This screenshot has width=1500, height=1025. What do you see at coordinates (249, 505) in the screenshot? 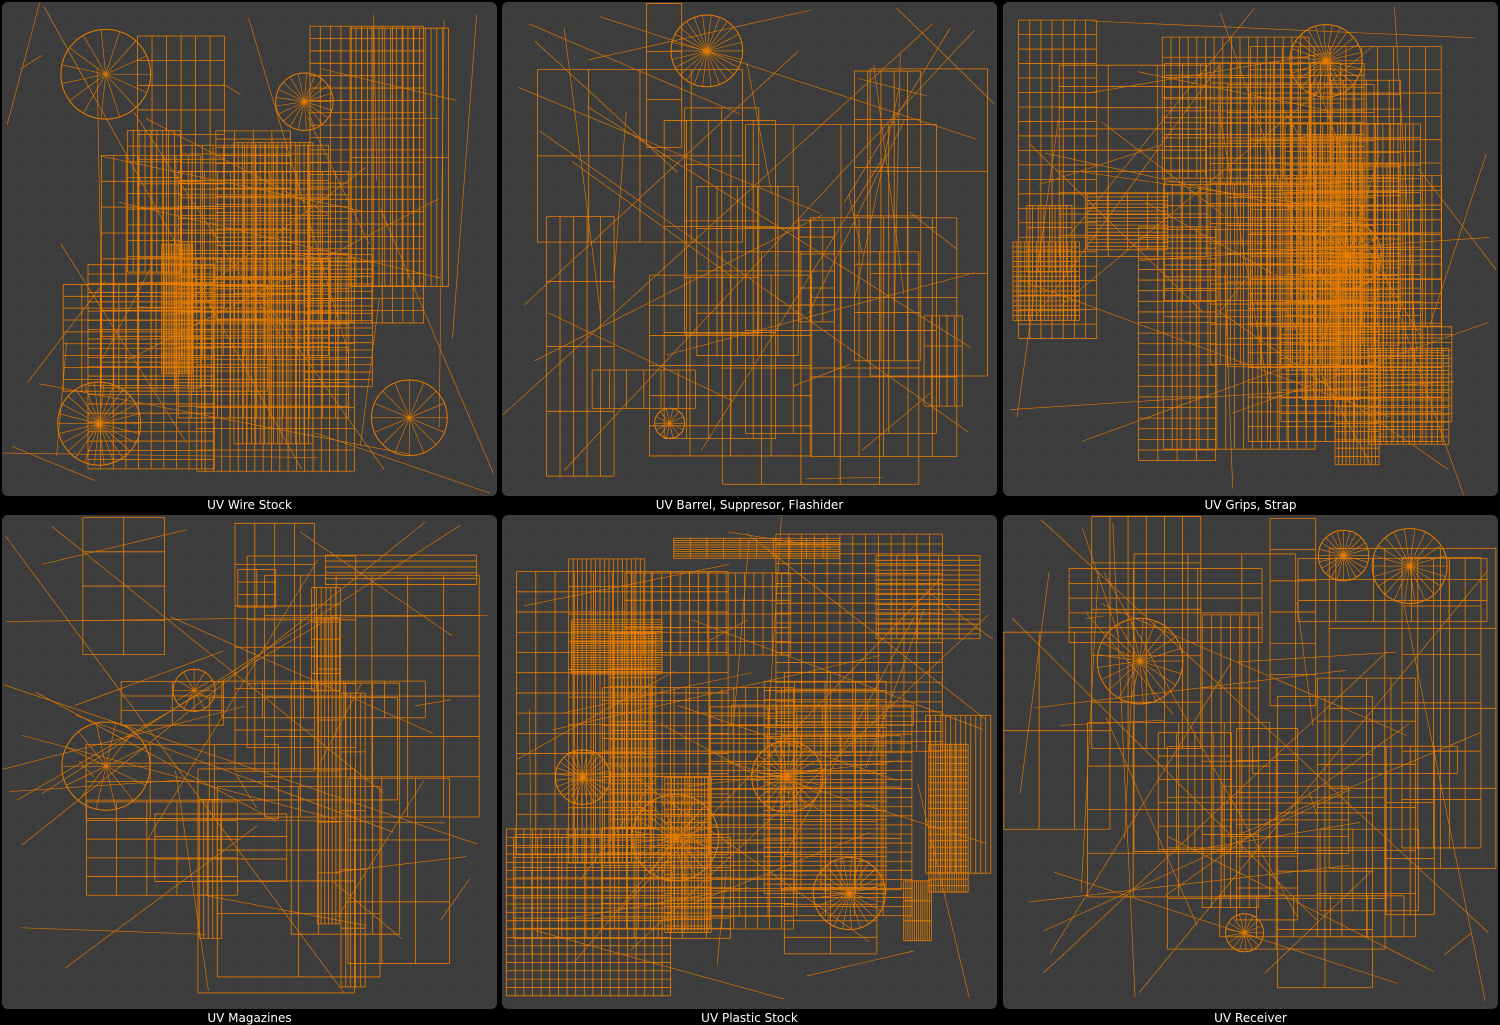
I see `panel-label: UV Wire Stock` at bounding box center [249, 505].